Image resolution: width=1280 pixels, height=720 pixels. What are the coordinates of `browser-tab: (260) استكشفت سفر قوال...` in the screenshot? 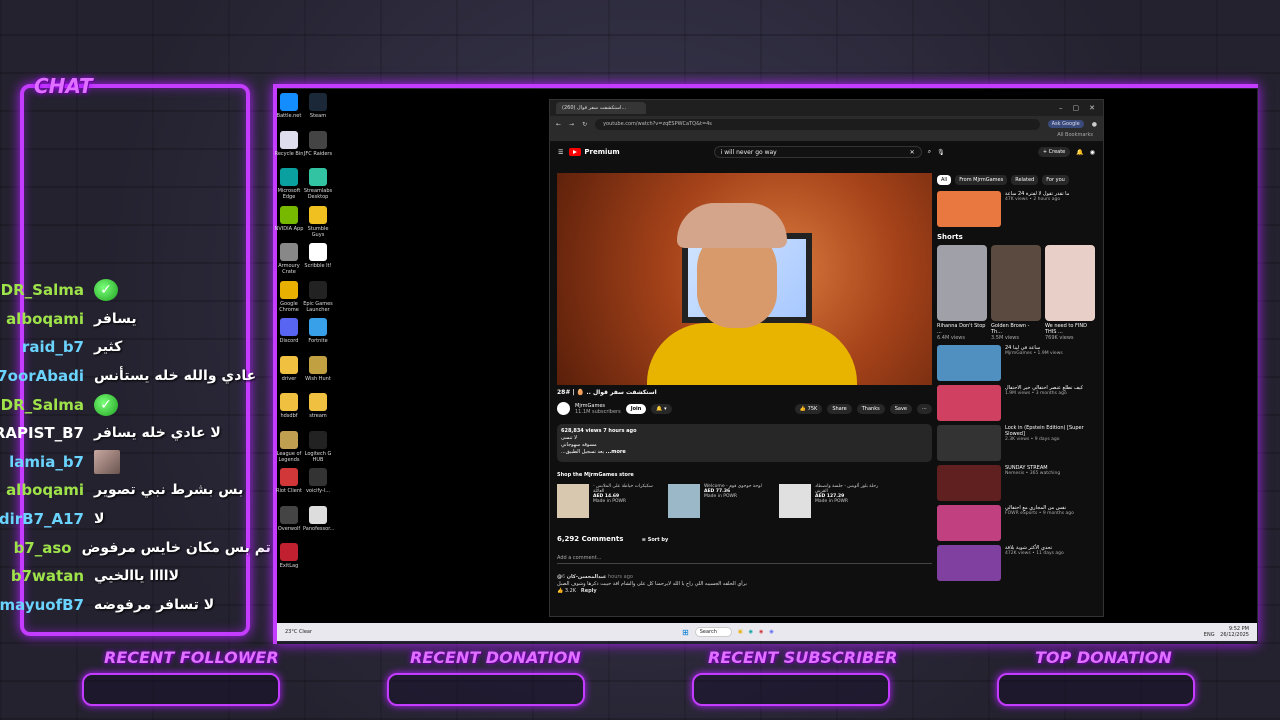 It's located at (601, 108).